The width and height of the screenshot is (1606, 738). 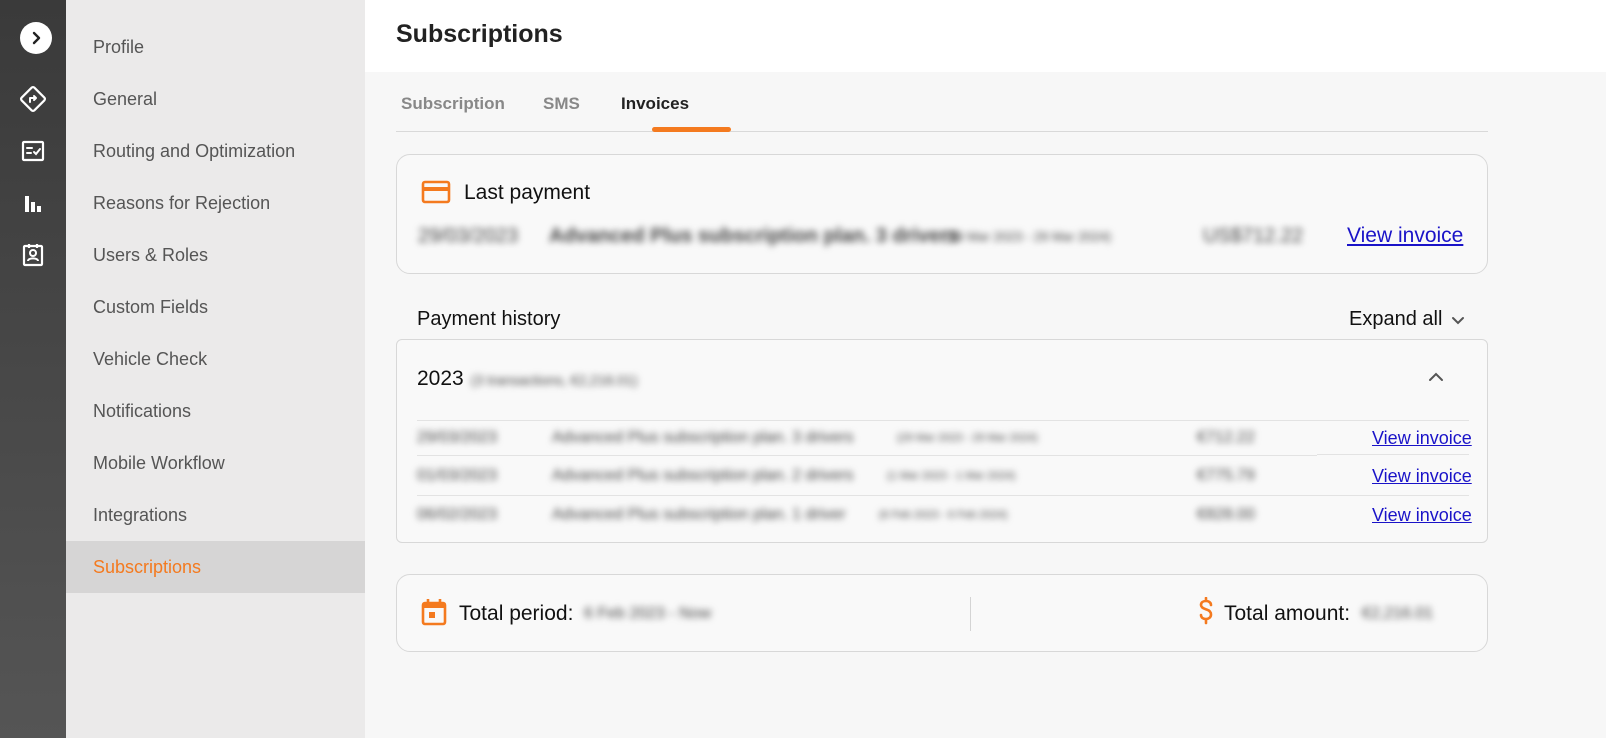 What do you see at coordinates (970, 614) in the screenshot?
I see `totals-divider` at bounding box center [970, 614].